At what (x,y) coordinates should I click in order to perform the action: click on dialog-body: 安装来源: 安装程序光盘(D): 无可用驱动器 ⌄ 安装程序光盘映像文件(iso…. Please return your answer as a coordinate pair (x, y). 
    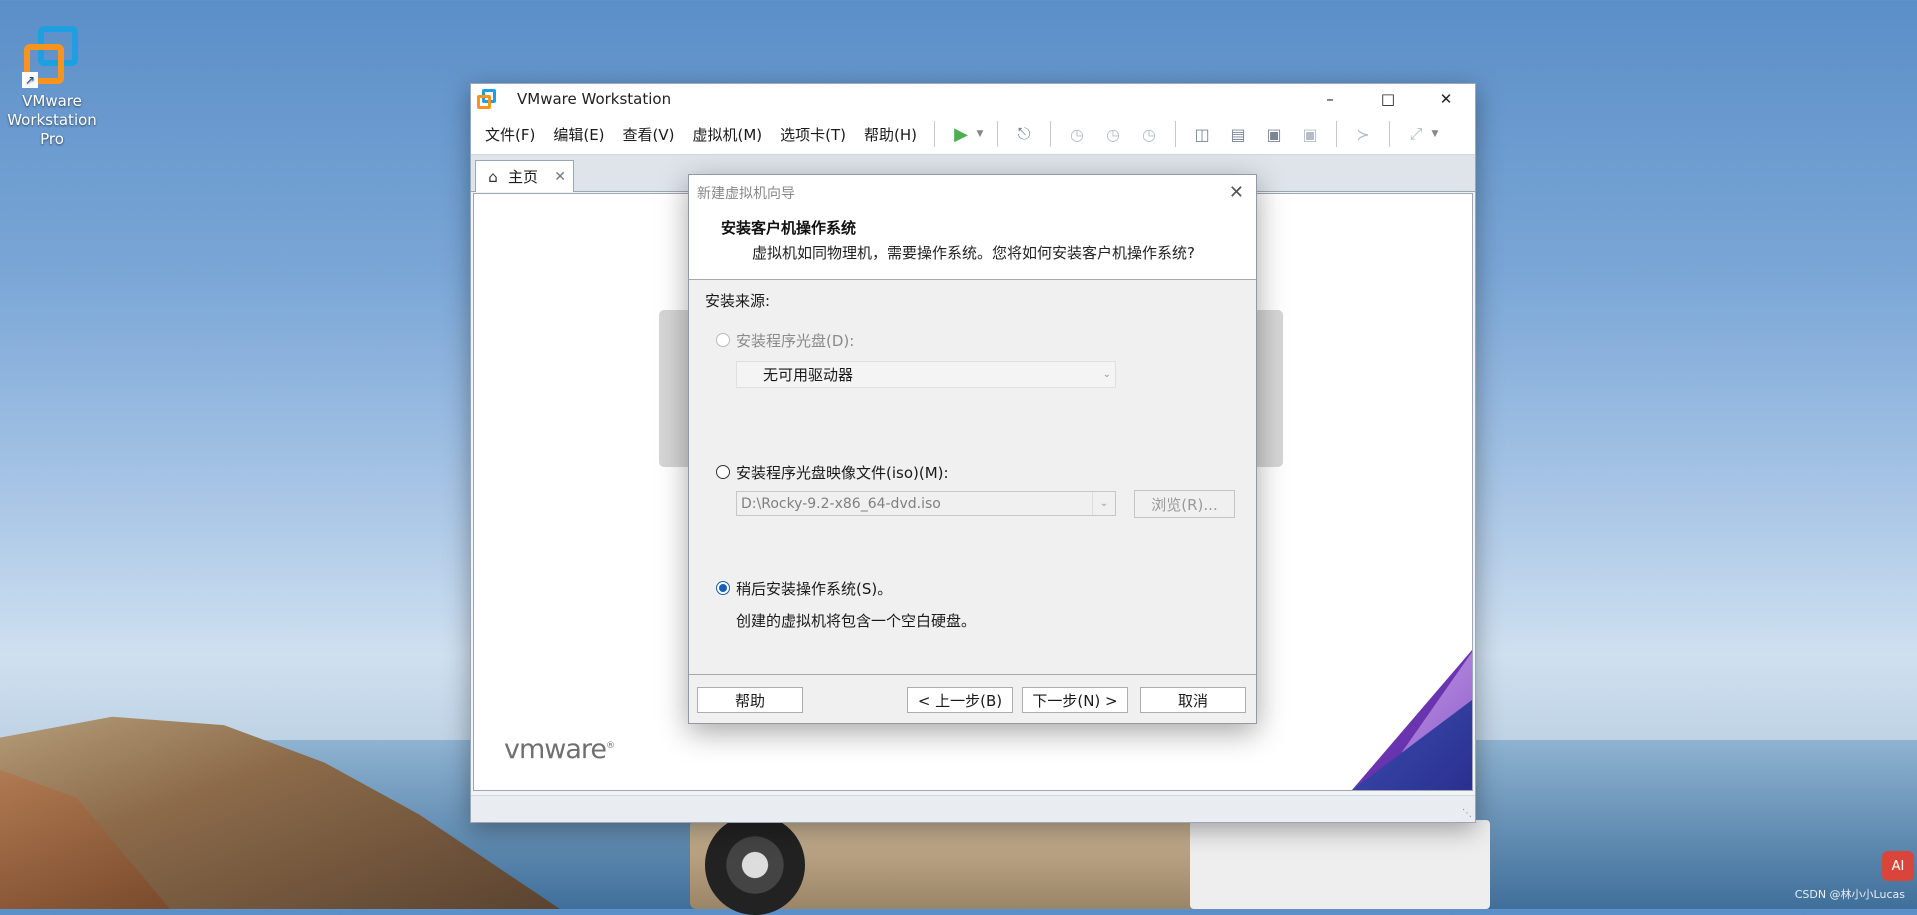
    Looking at the image, I should click on (972, 475).